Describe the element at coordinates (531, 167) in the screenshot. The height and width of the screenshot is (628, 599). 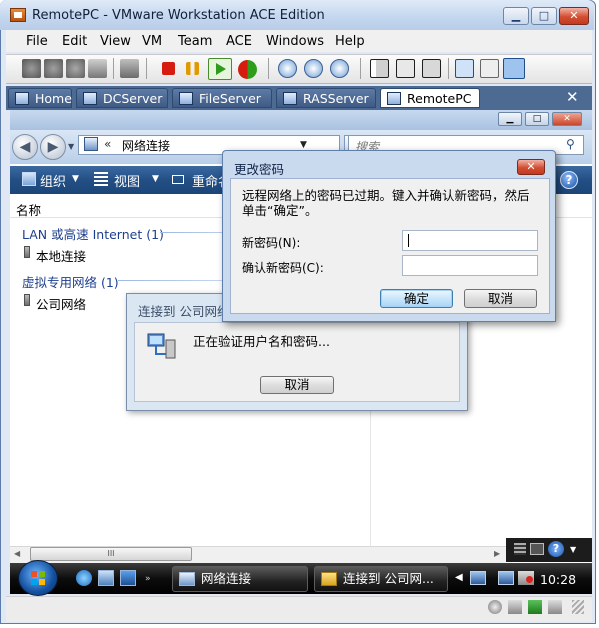
I see `change-password-close-button: ✕` at that location.